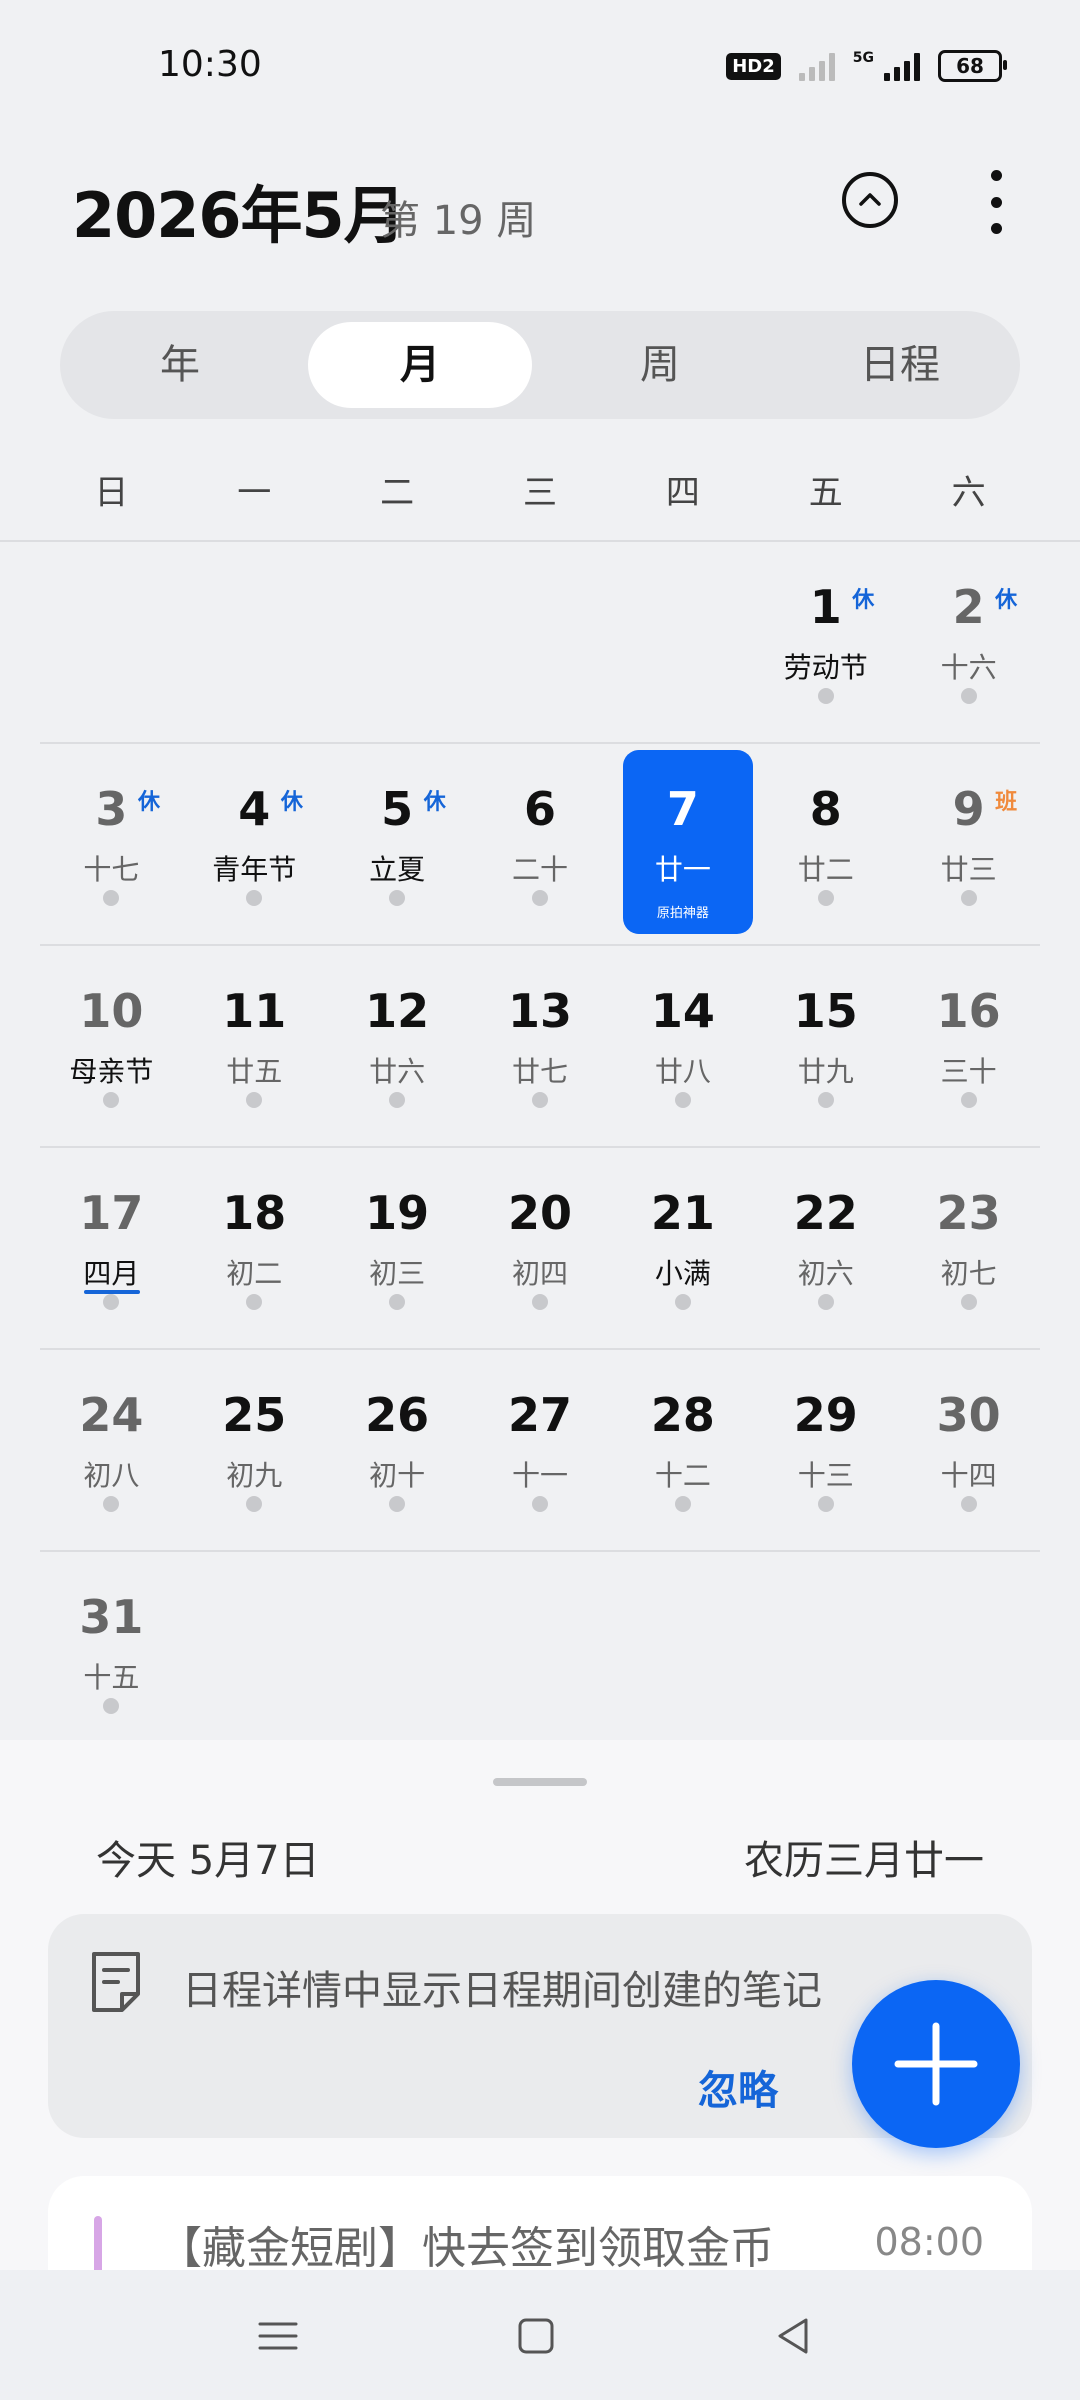  What do you see at coordinates (540, 1652) in the screenshot?
I see `week-row: 31 十五` at bounding box center [540, 1652].